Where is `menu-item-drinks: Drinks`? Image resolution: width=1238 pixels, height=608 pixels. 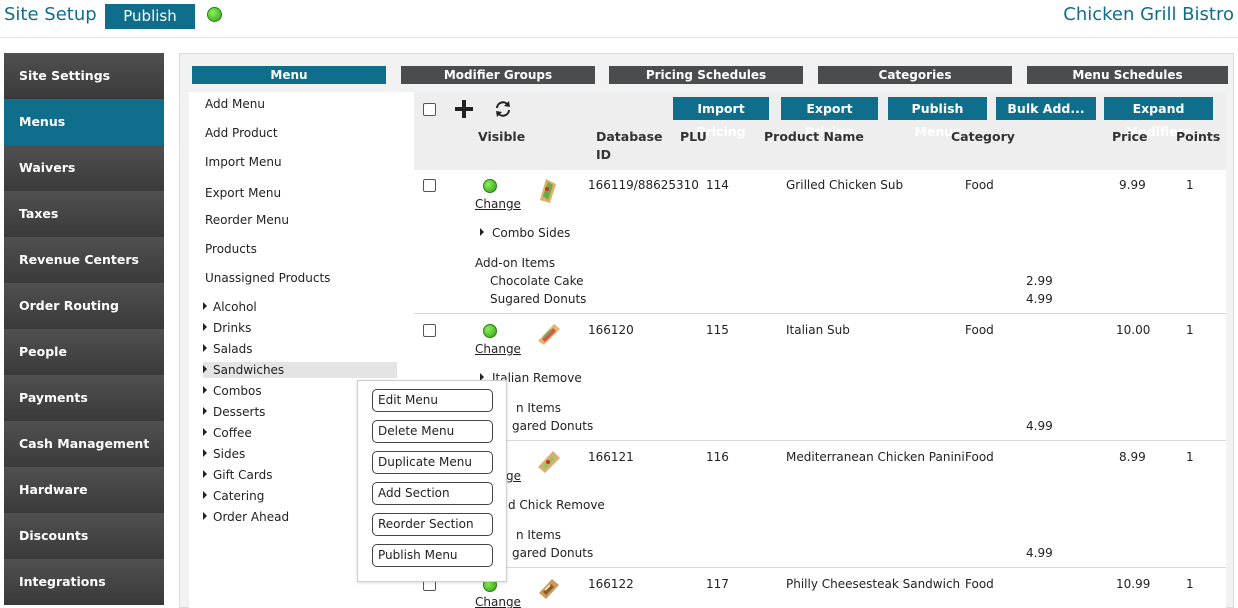
menu-item-drinks: Drinks is located at coordinates (227, 328).